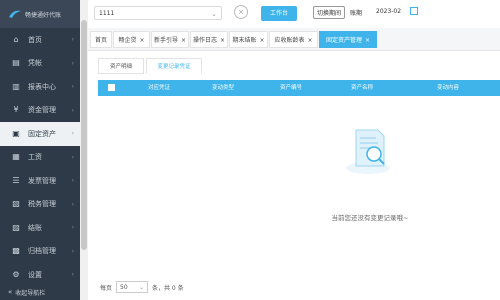 The width and height of the screenshot is (500, 300). What do you see at coordinates (370, 218) in the screenshot?
I see `empty-message: 当前您还没有变更记录哦~` at bounding box center [370, 218].